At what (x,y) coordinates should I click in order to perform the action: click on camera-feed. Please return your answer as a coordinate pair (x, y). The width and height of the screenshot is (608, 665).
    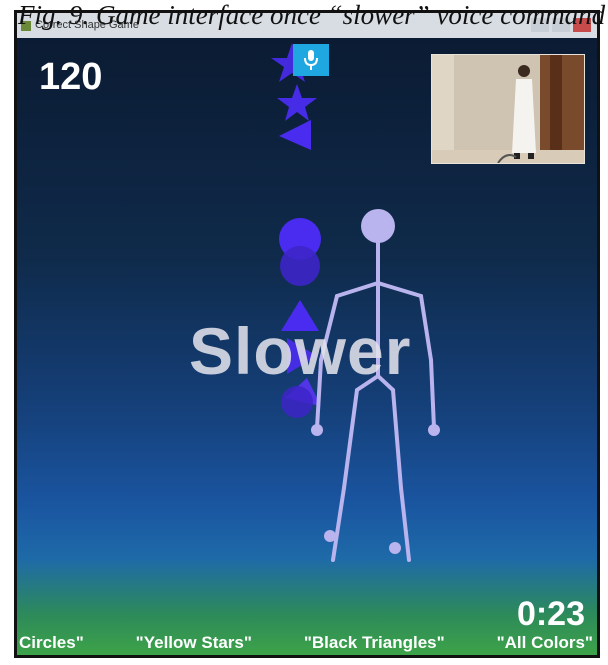
    Looking at the image, I should click on (508, 109).